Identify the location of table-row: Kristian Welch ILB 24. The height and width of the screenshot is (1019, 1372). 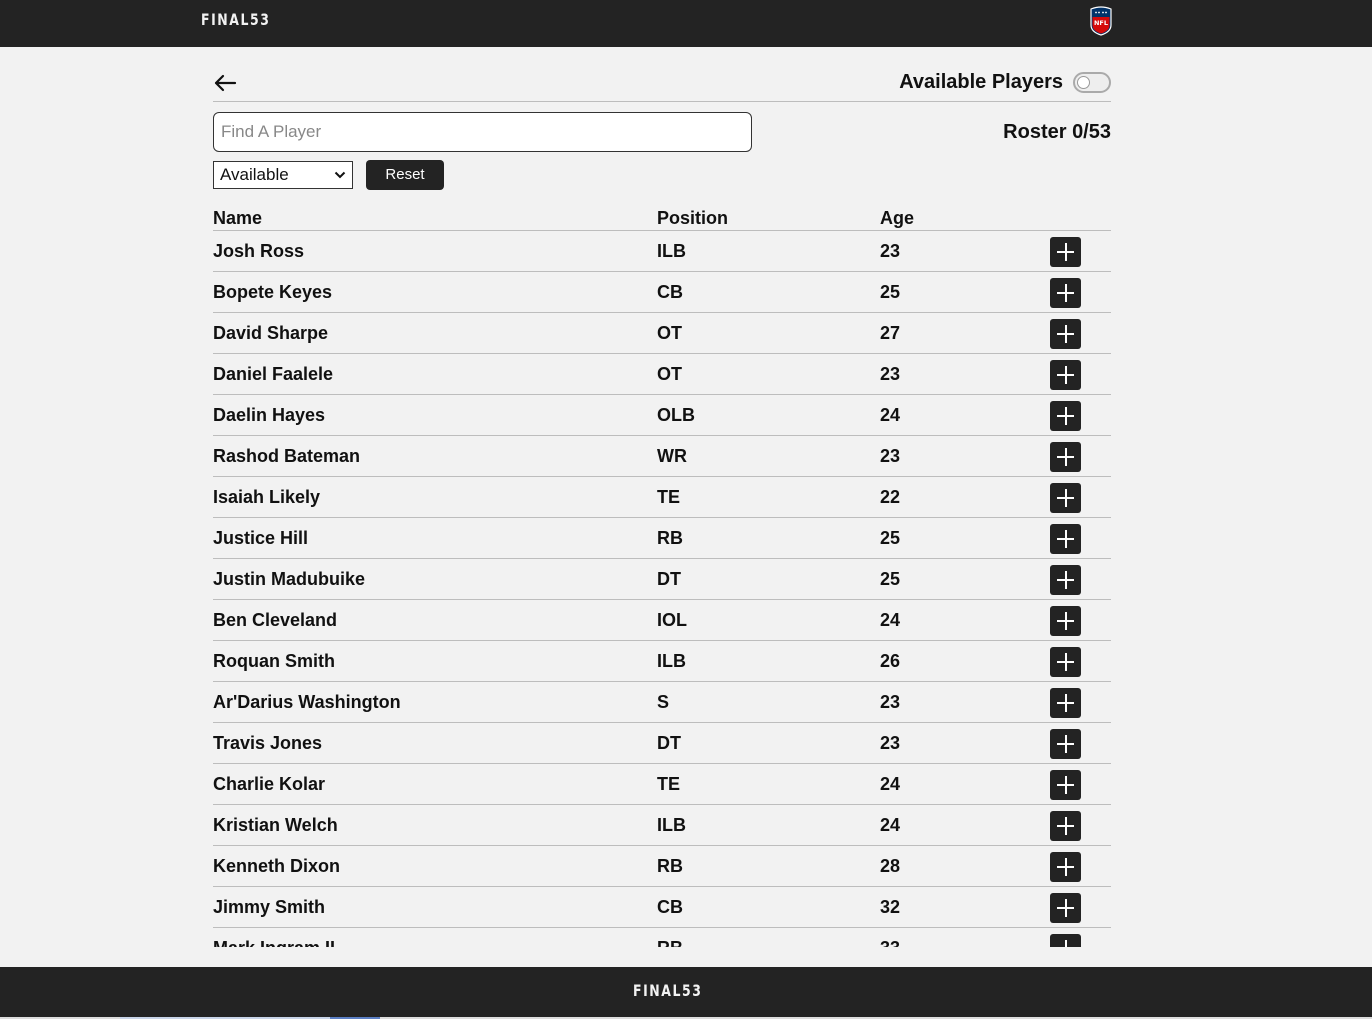
(662, 825).